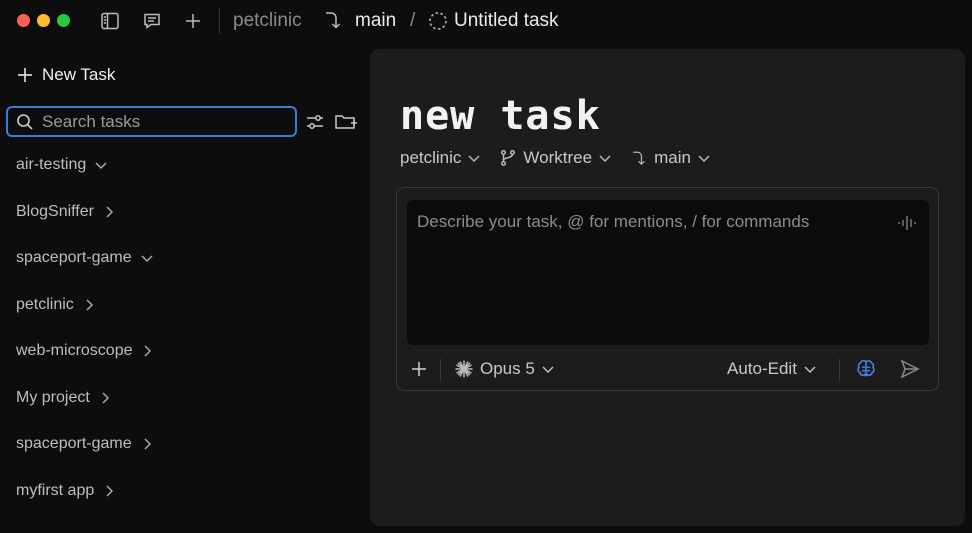  I want to click on project-item: BlogSniffer, so click(66, 212).